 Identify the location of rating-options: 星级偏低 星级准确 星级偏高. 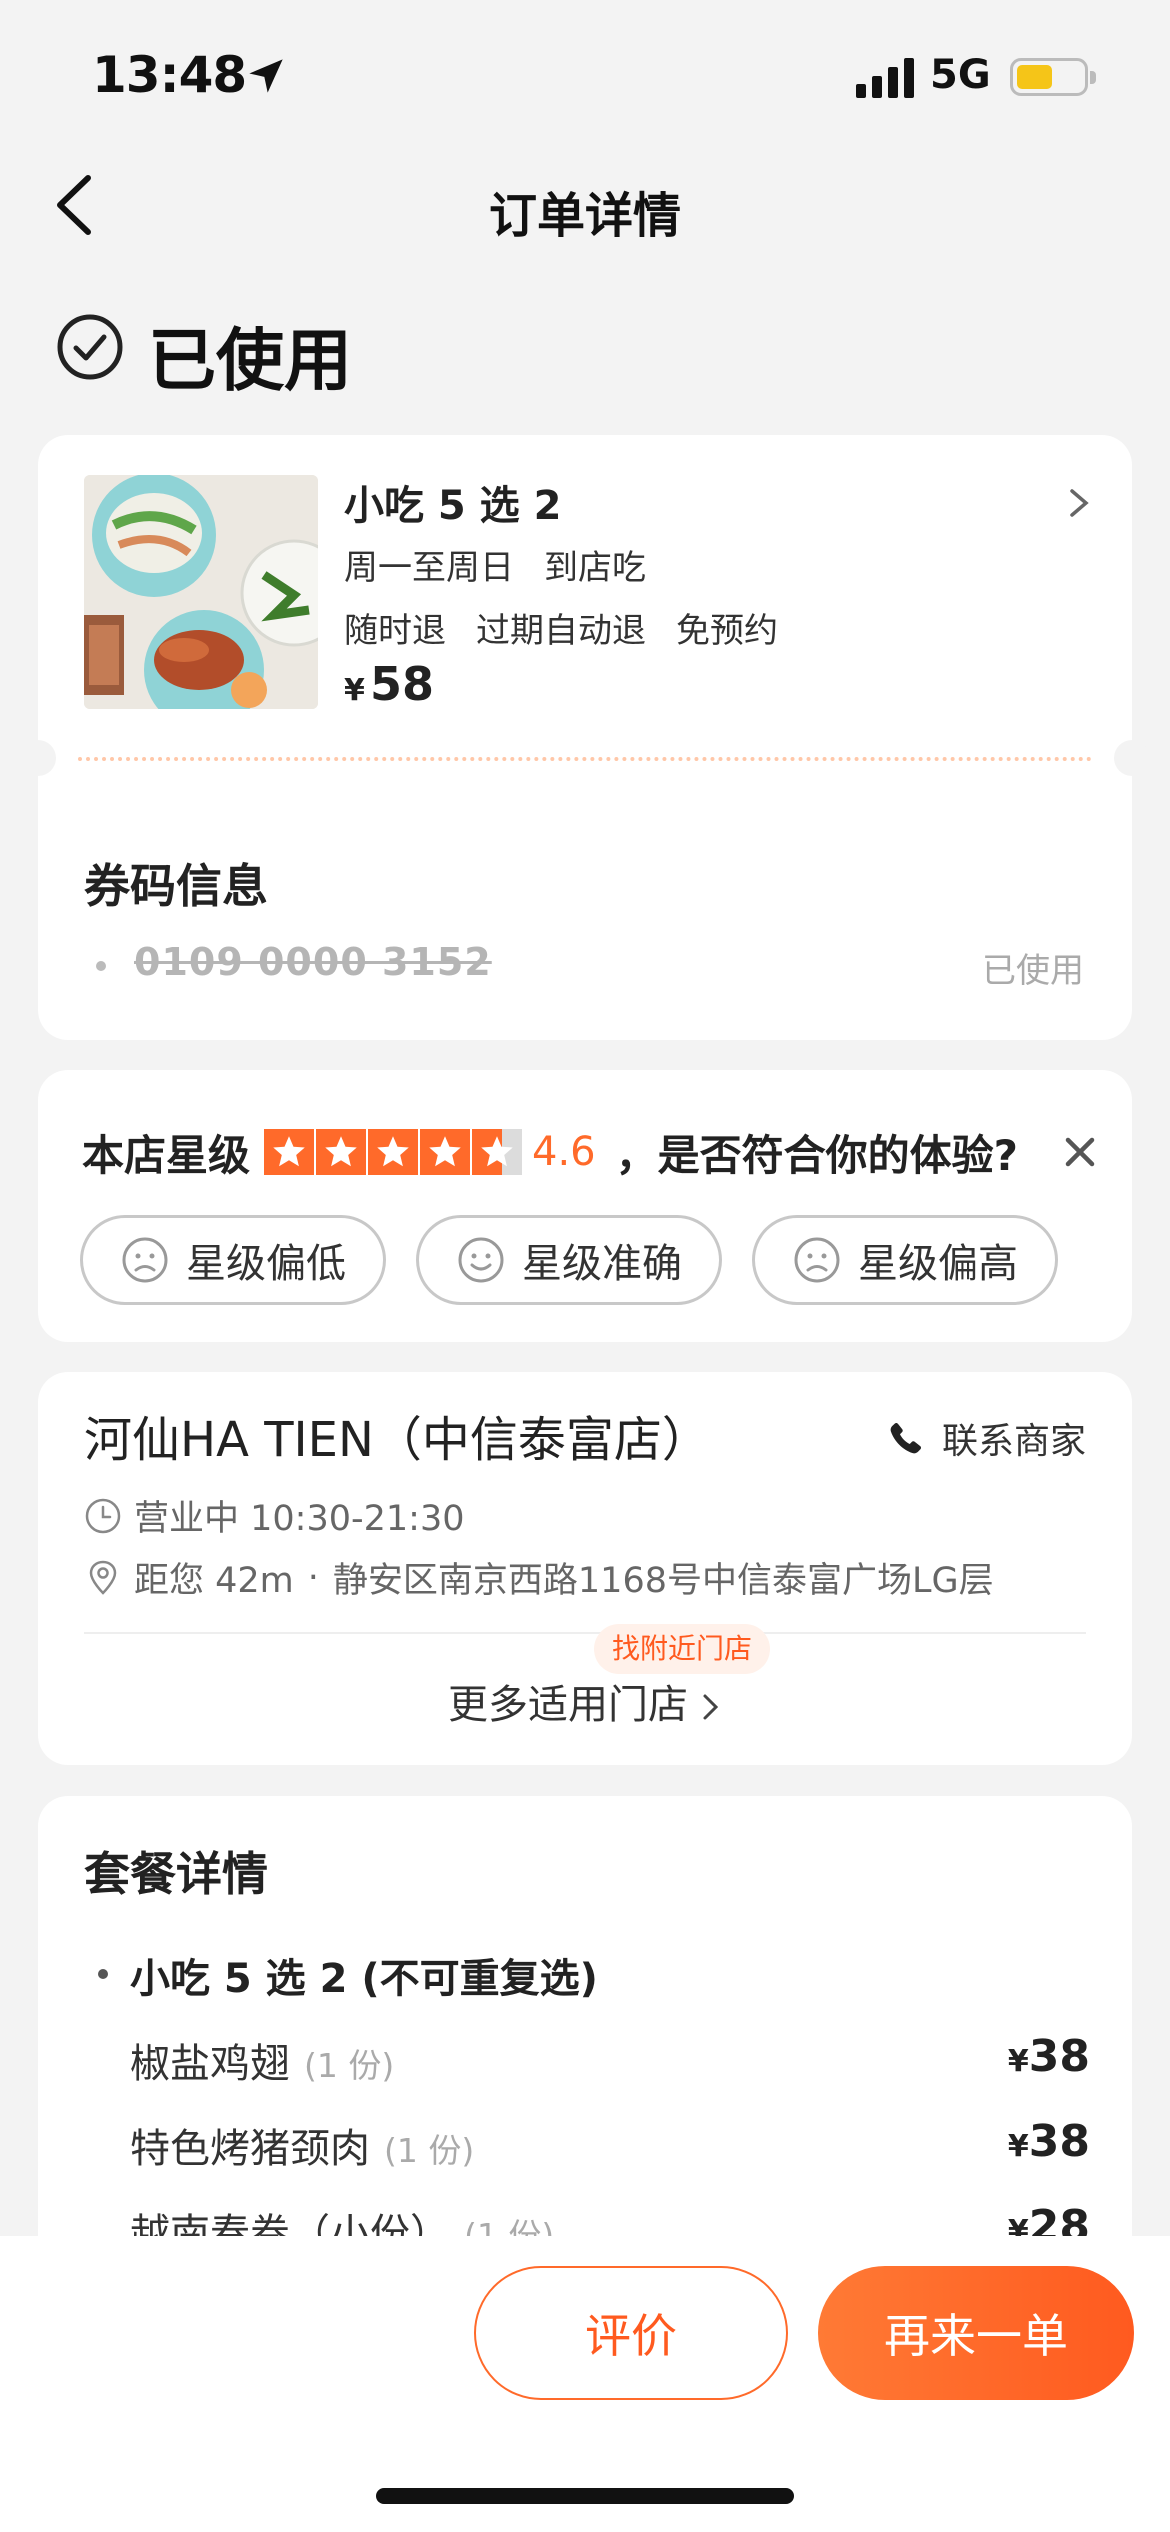
(584, 1260).